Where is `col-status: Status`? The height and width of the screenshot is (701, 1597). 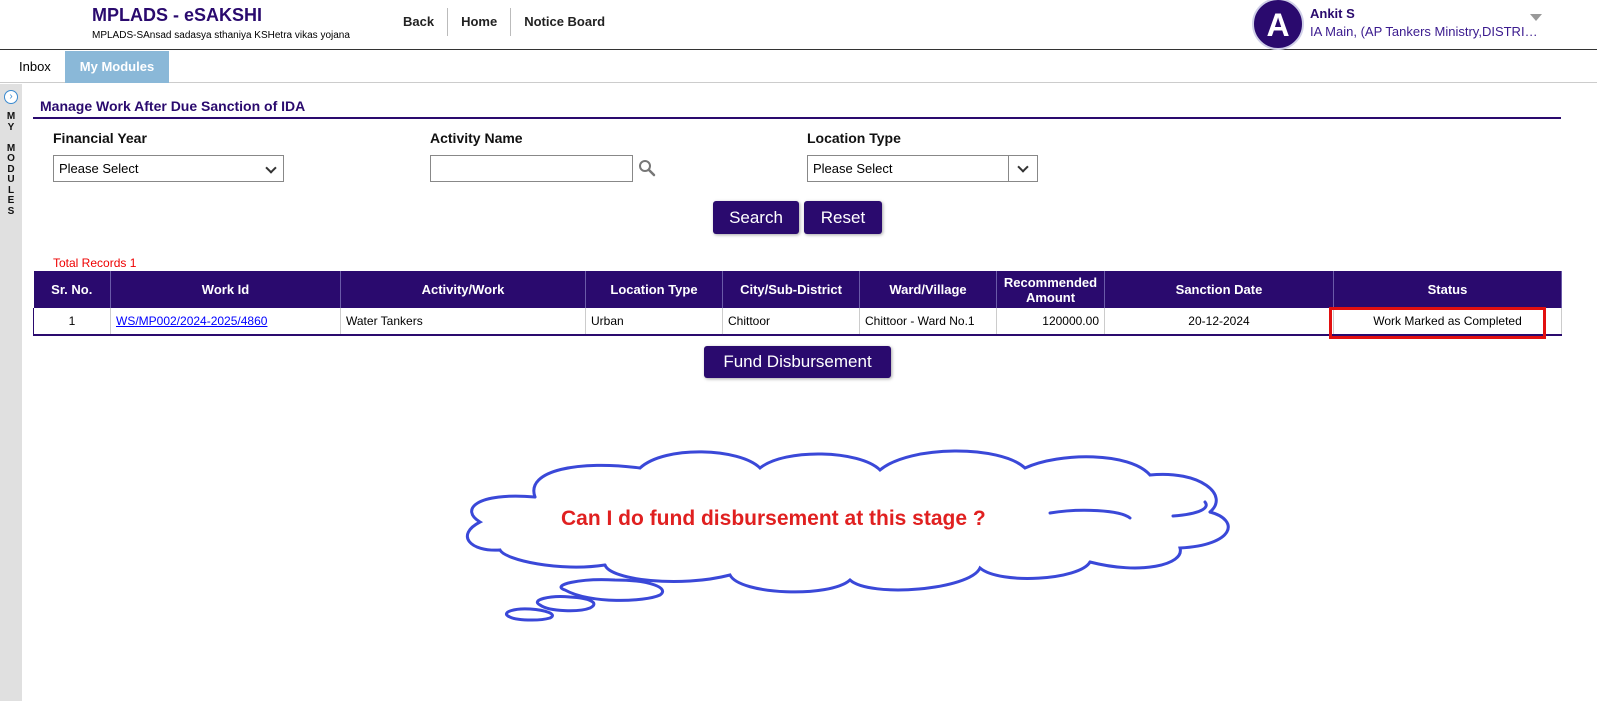 col-status: Status is located at coordinates (1447, 289).